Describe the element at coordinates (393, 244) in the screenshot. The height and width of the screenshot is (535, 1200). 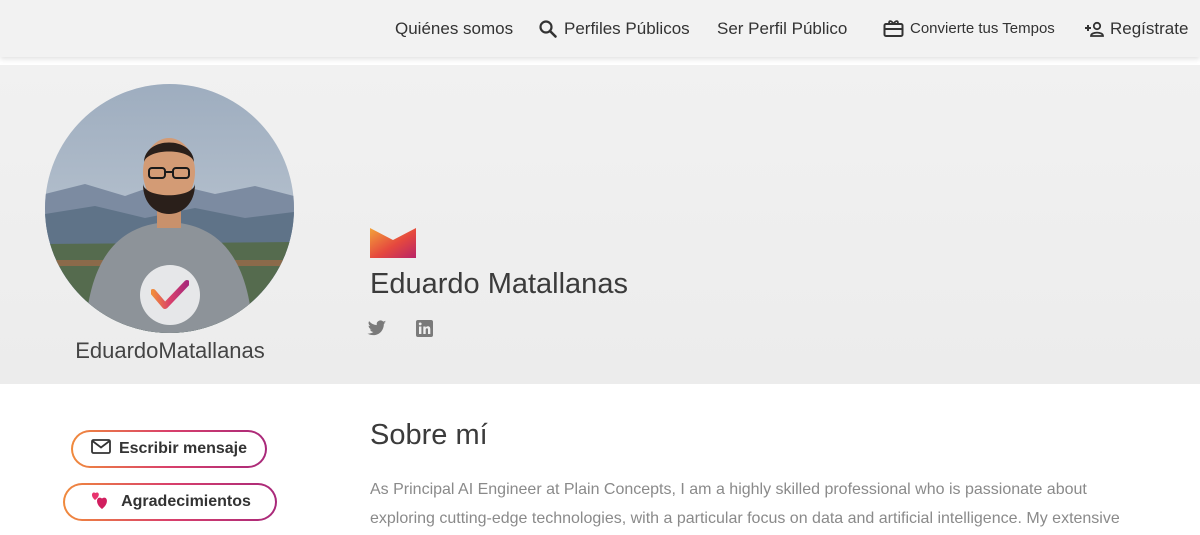
I see `brand-logo-icon` at that location.